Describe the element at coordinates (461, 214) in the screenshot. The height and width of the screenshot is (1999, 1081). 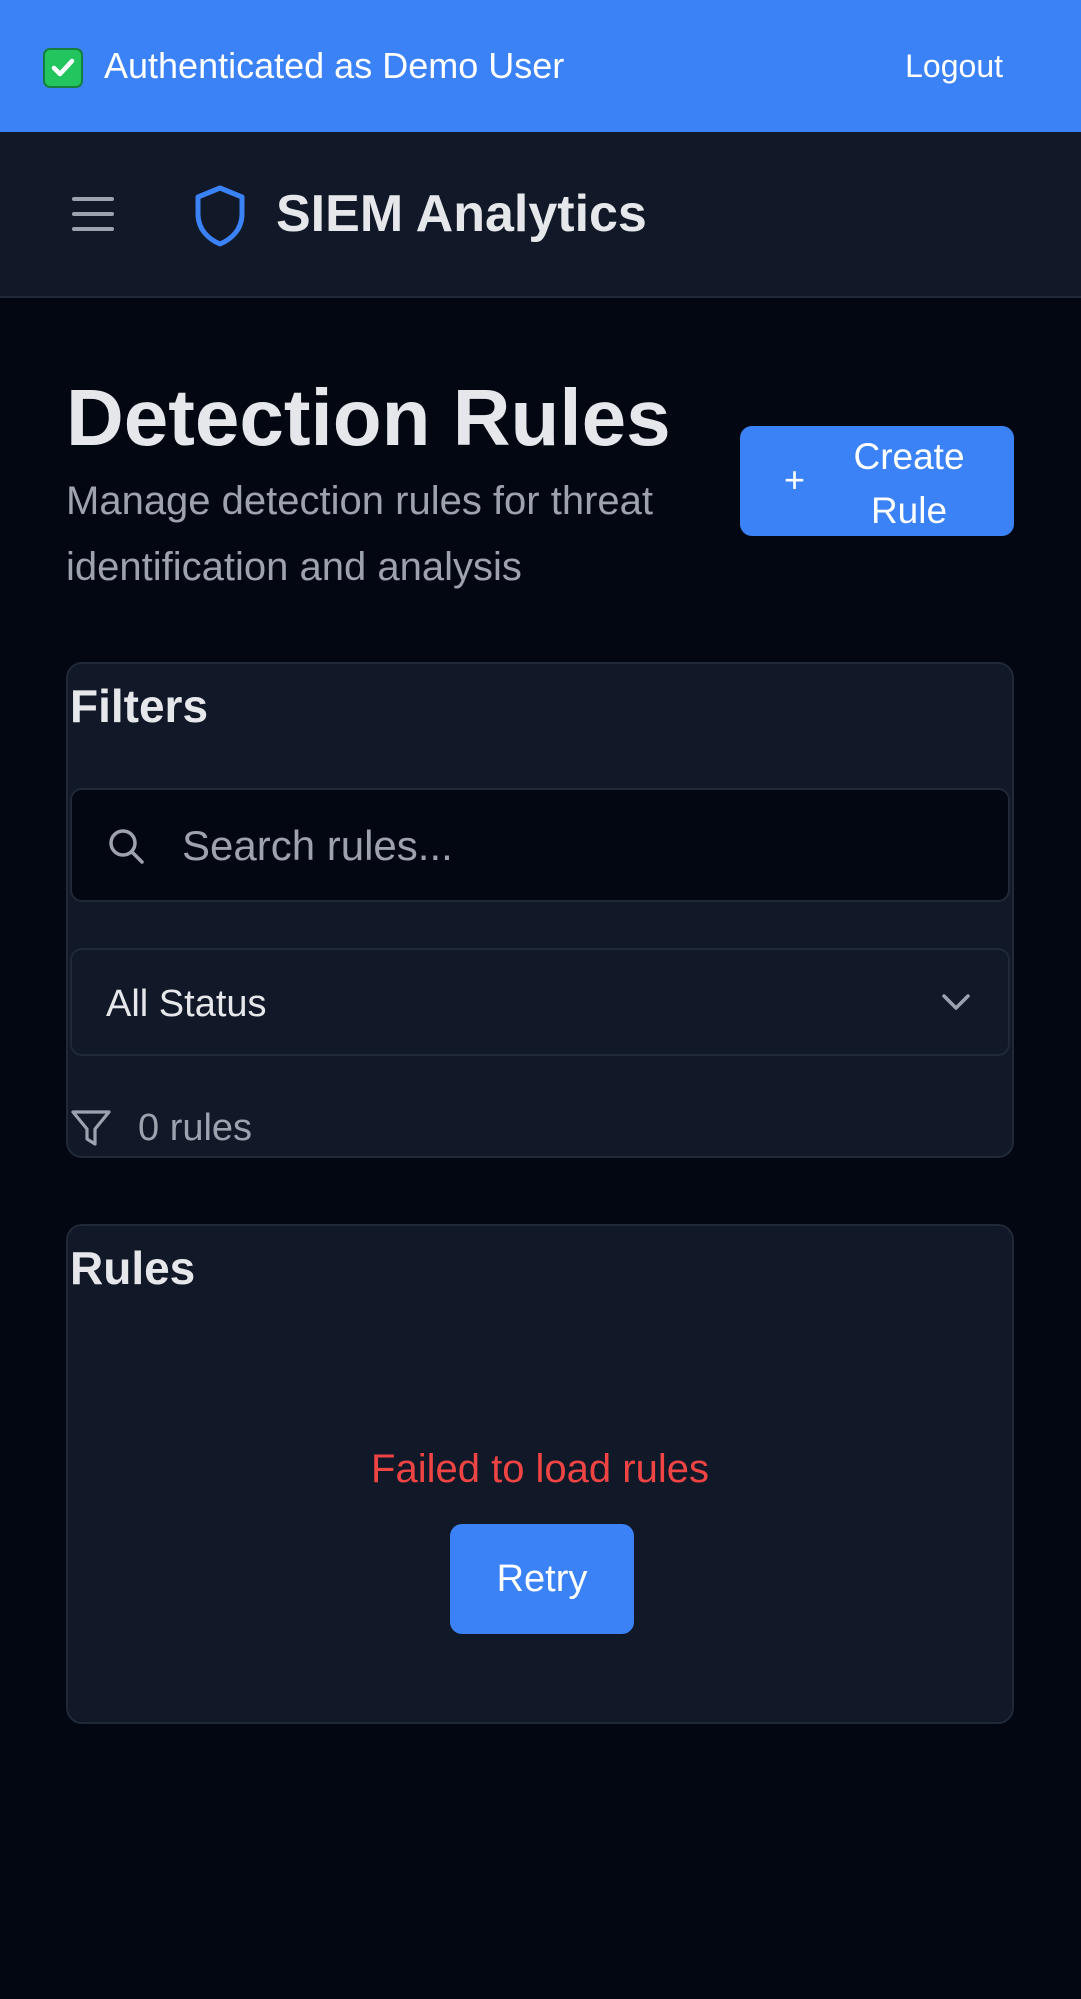
I see `brand-title: SIEM Analytics` at that location.